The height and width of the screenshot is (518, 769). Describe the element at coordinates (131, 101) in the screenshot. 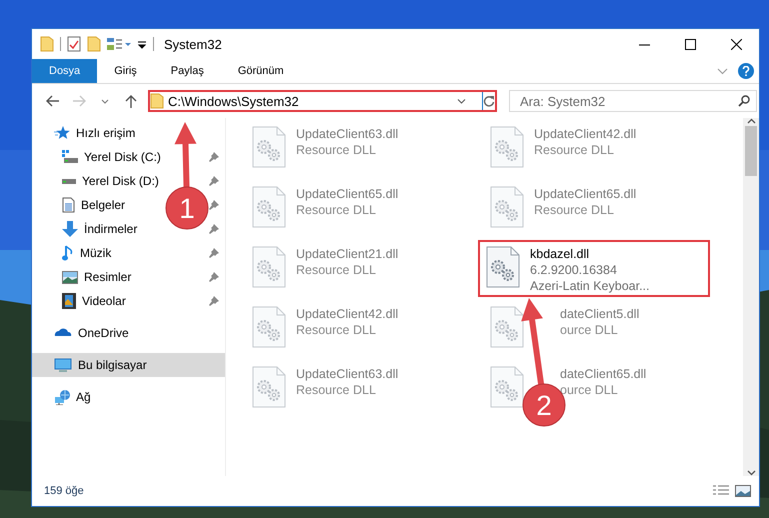

I see `up-icon` at that location.